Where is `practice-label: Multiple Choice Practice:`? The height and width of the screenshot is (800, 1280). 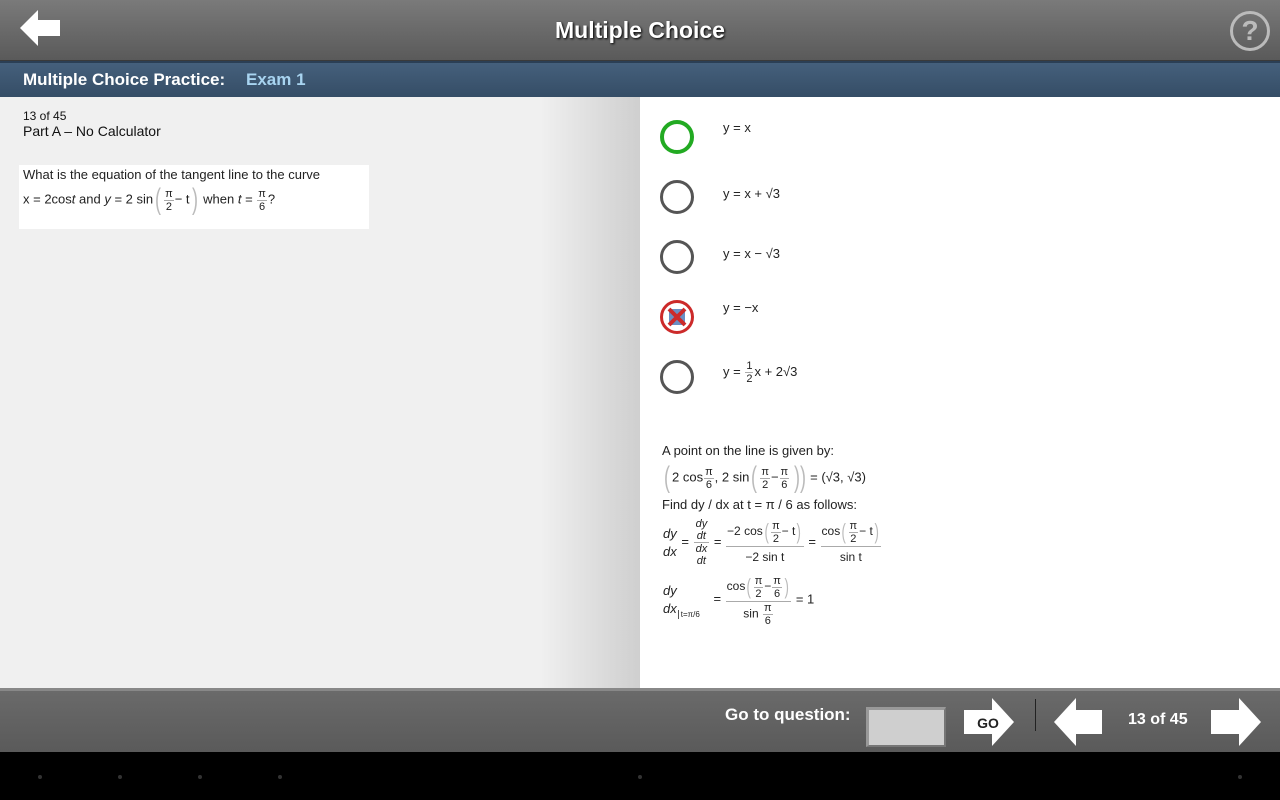
practice-label: Multiple Choice Practice: is located at coordinates (124, 79).